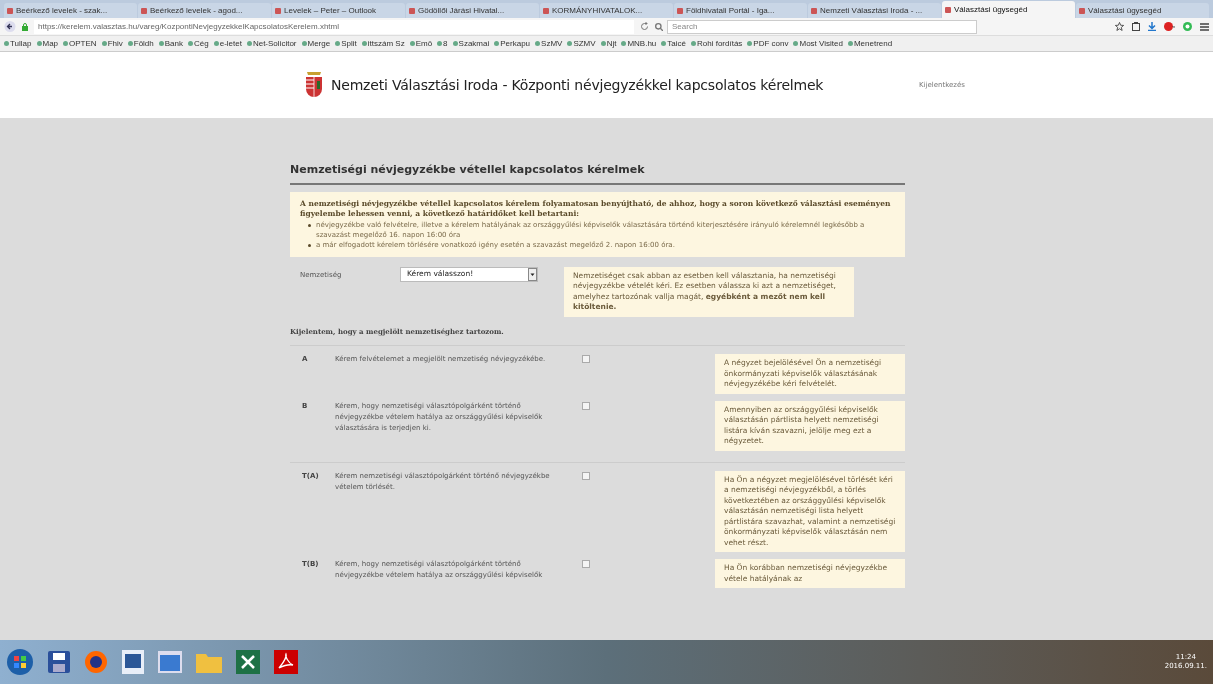 This screenshot has width=1213, height=684. Describe the element at coordinates (445, 43) in the screenshot. I see `bookmark-link: 8` at that location.